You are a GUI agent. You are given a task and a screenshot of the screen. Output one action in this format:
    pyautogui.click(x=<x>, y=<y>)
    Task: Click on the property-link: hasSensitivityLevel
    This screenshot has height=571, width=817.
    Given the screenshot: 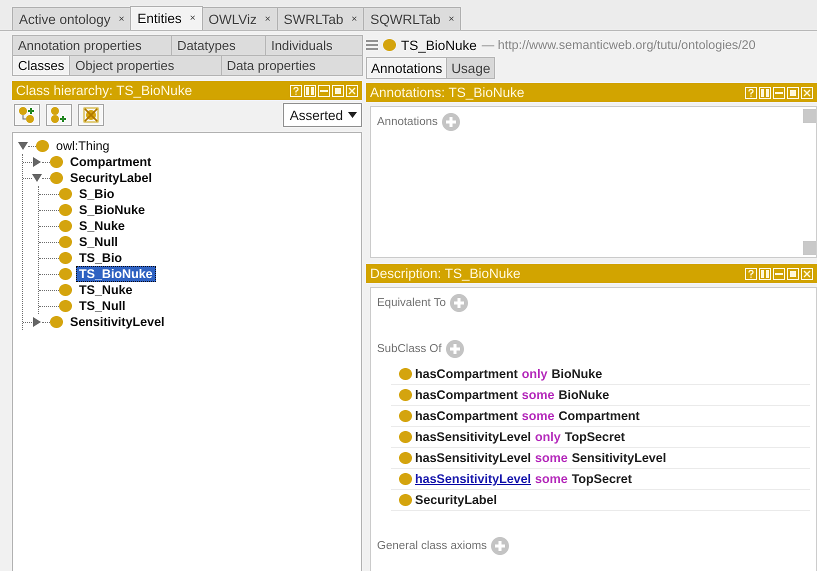 What is the action you would take?
    pyautogui.click(x=473, y=479)
    